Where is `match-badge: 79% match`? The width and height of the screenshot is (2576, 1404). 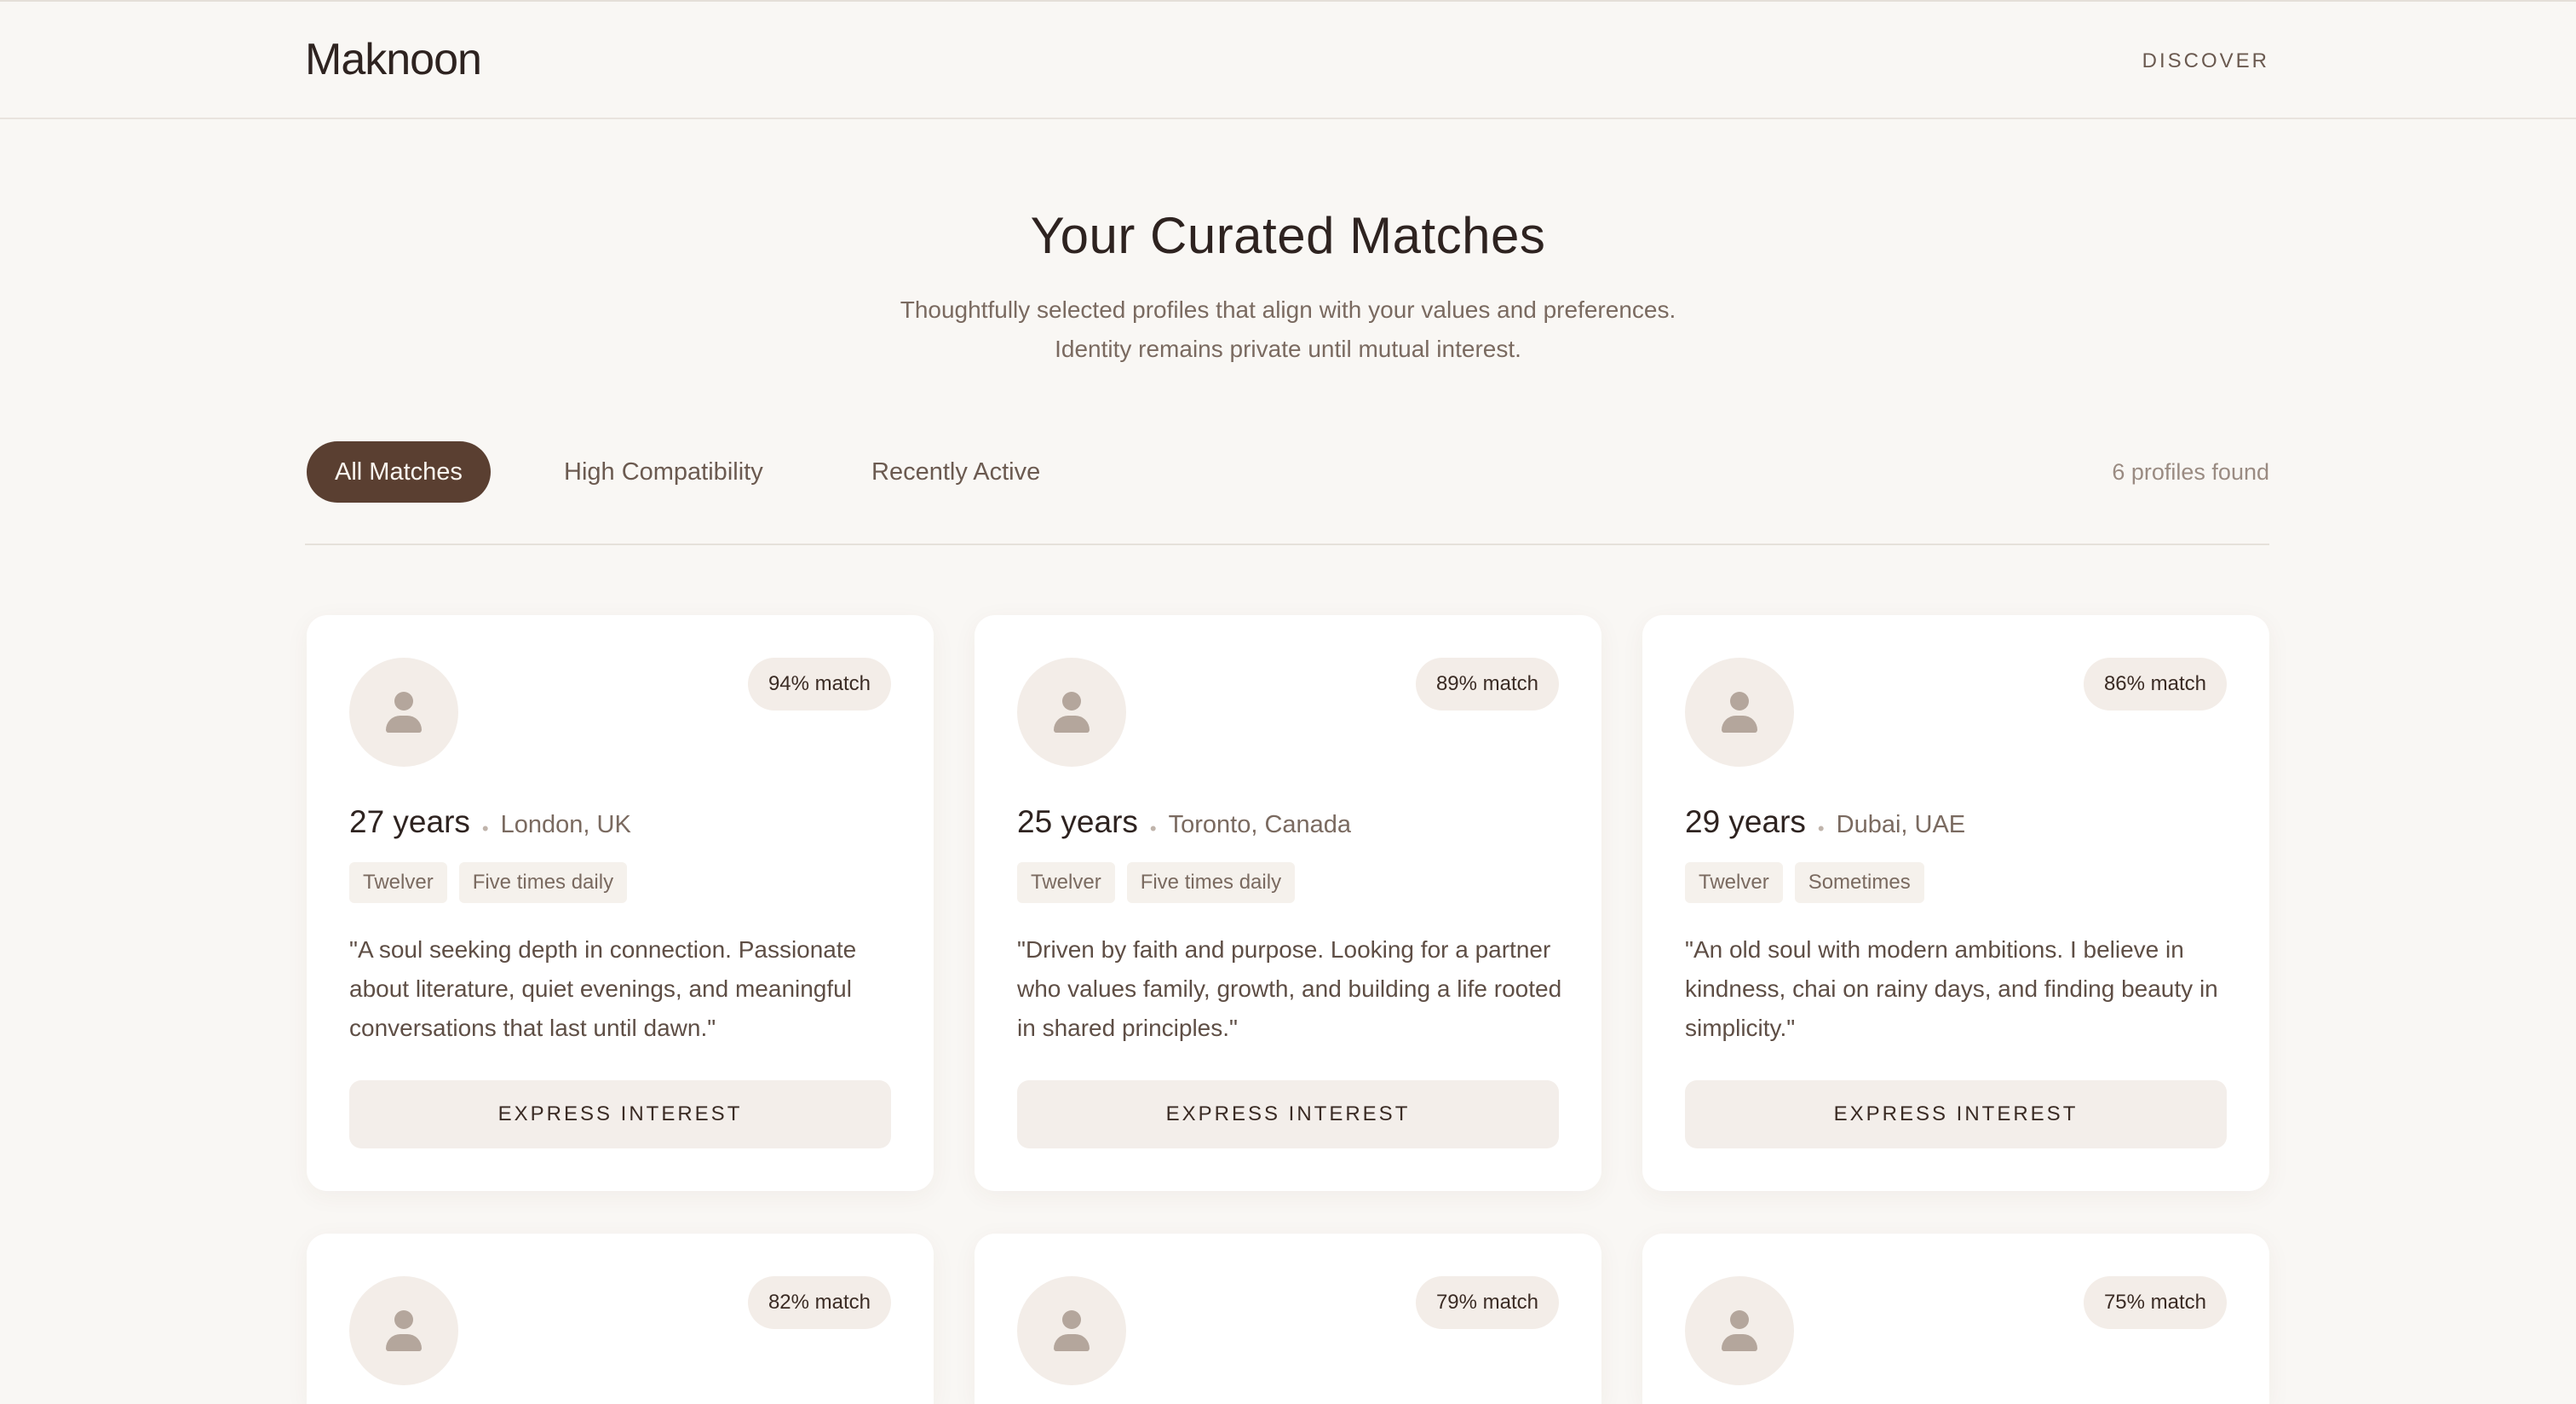
match-badge: 79% match is located at coordinates (1487, 1302).